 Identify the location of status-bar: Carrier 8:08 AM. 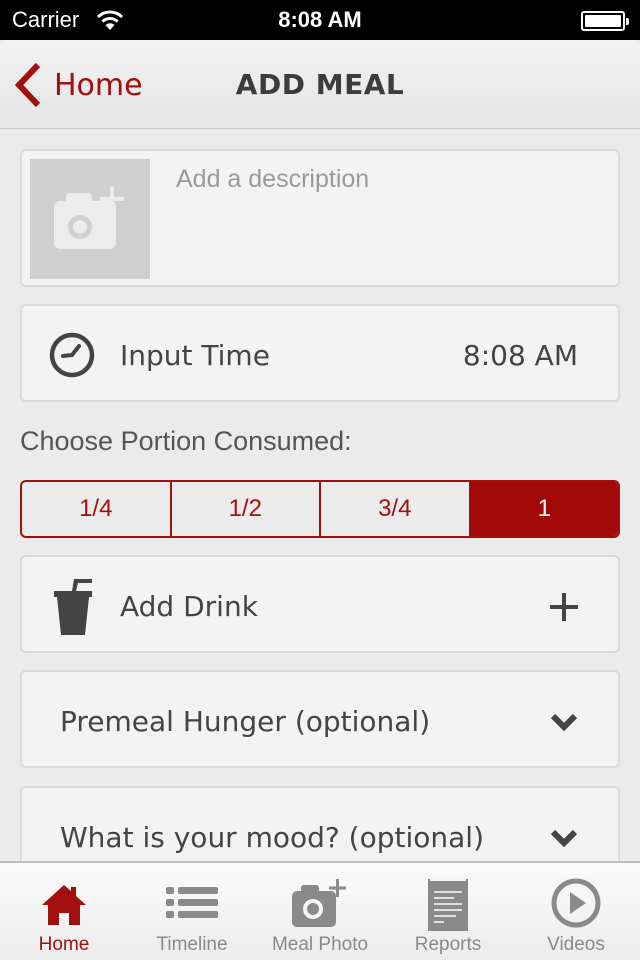
(320, 20).